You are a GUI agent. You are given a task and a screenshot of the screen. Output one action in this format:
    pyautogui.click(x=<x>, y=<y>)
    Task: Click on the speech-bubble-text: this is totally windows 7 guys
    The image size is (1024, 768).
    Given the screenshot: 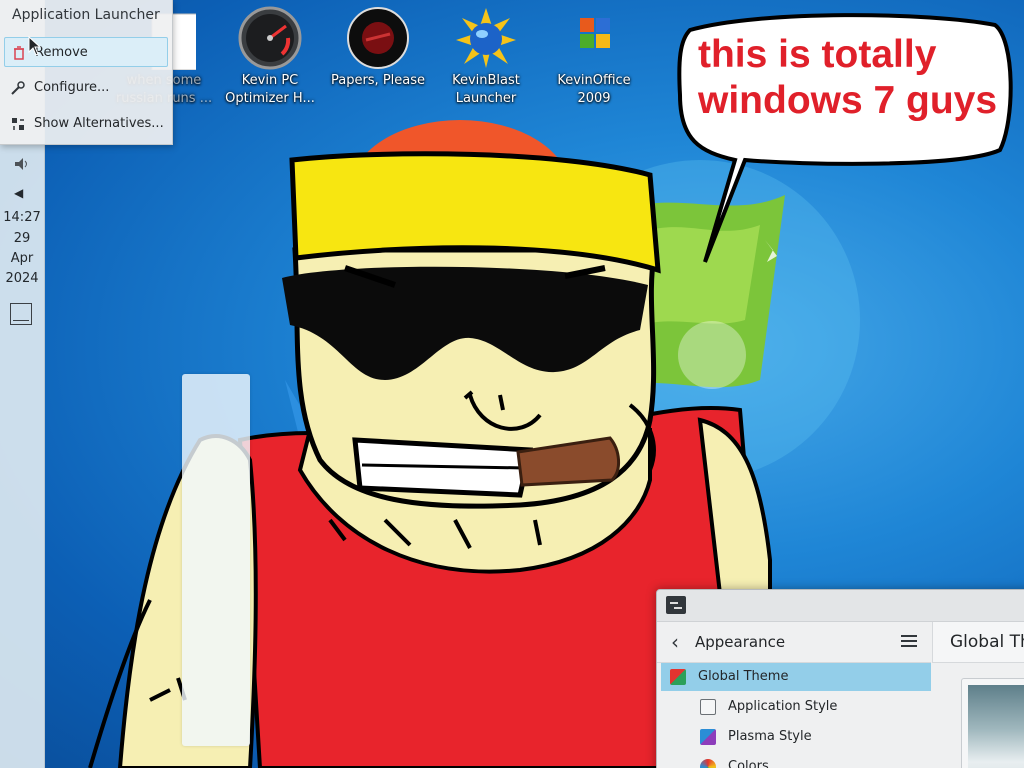 What is the action you would take?
    pyautogui.click(x=848, y=77)
    